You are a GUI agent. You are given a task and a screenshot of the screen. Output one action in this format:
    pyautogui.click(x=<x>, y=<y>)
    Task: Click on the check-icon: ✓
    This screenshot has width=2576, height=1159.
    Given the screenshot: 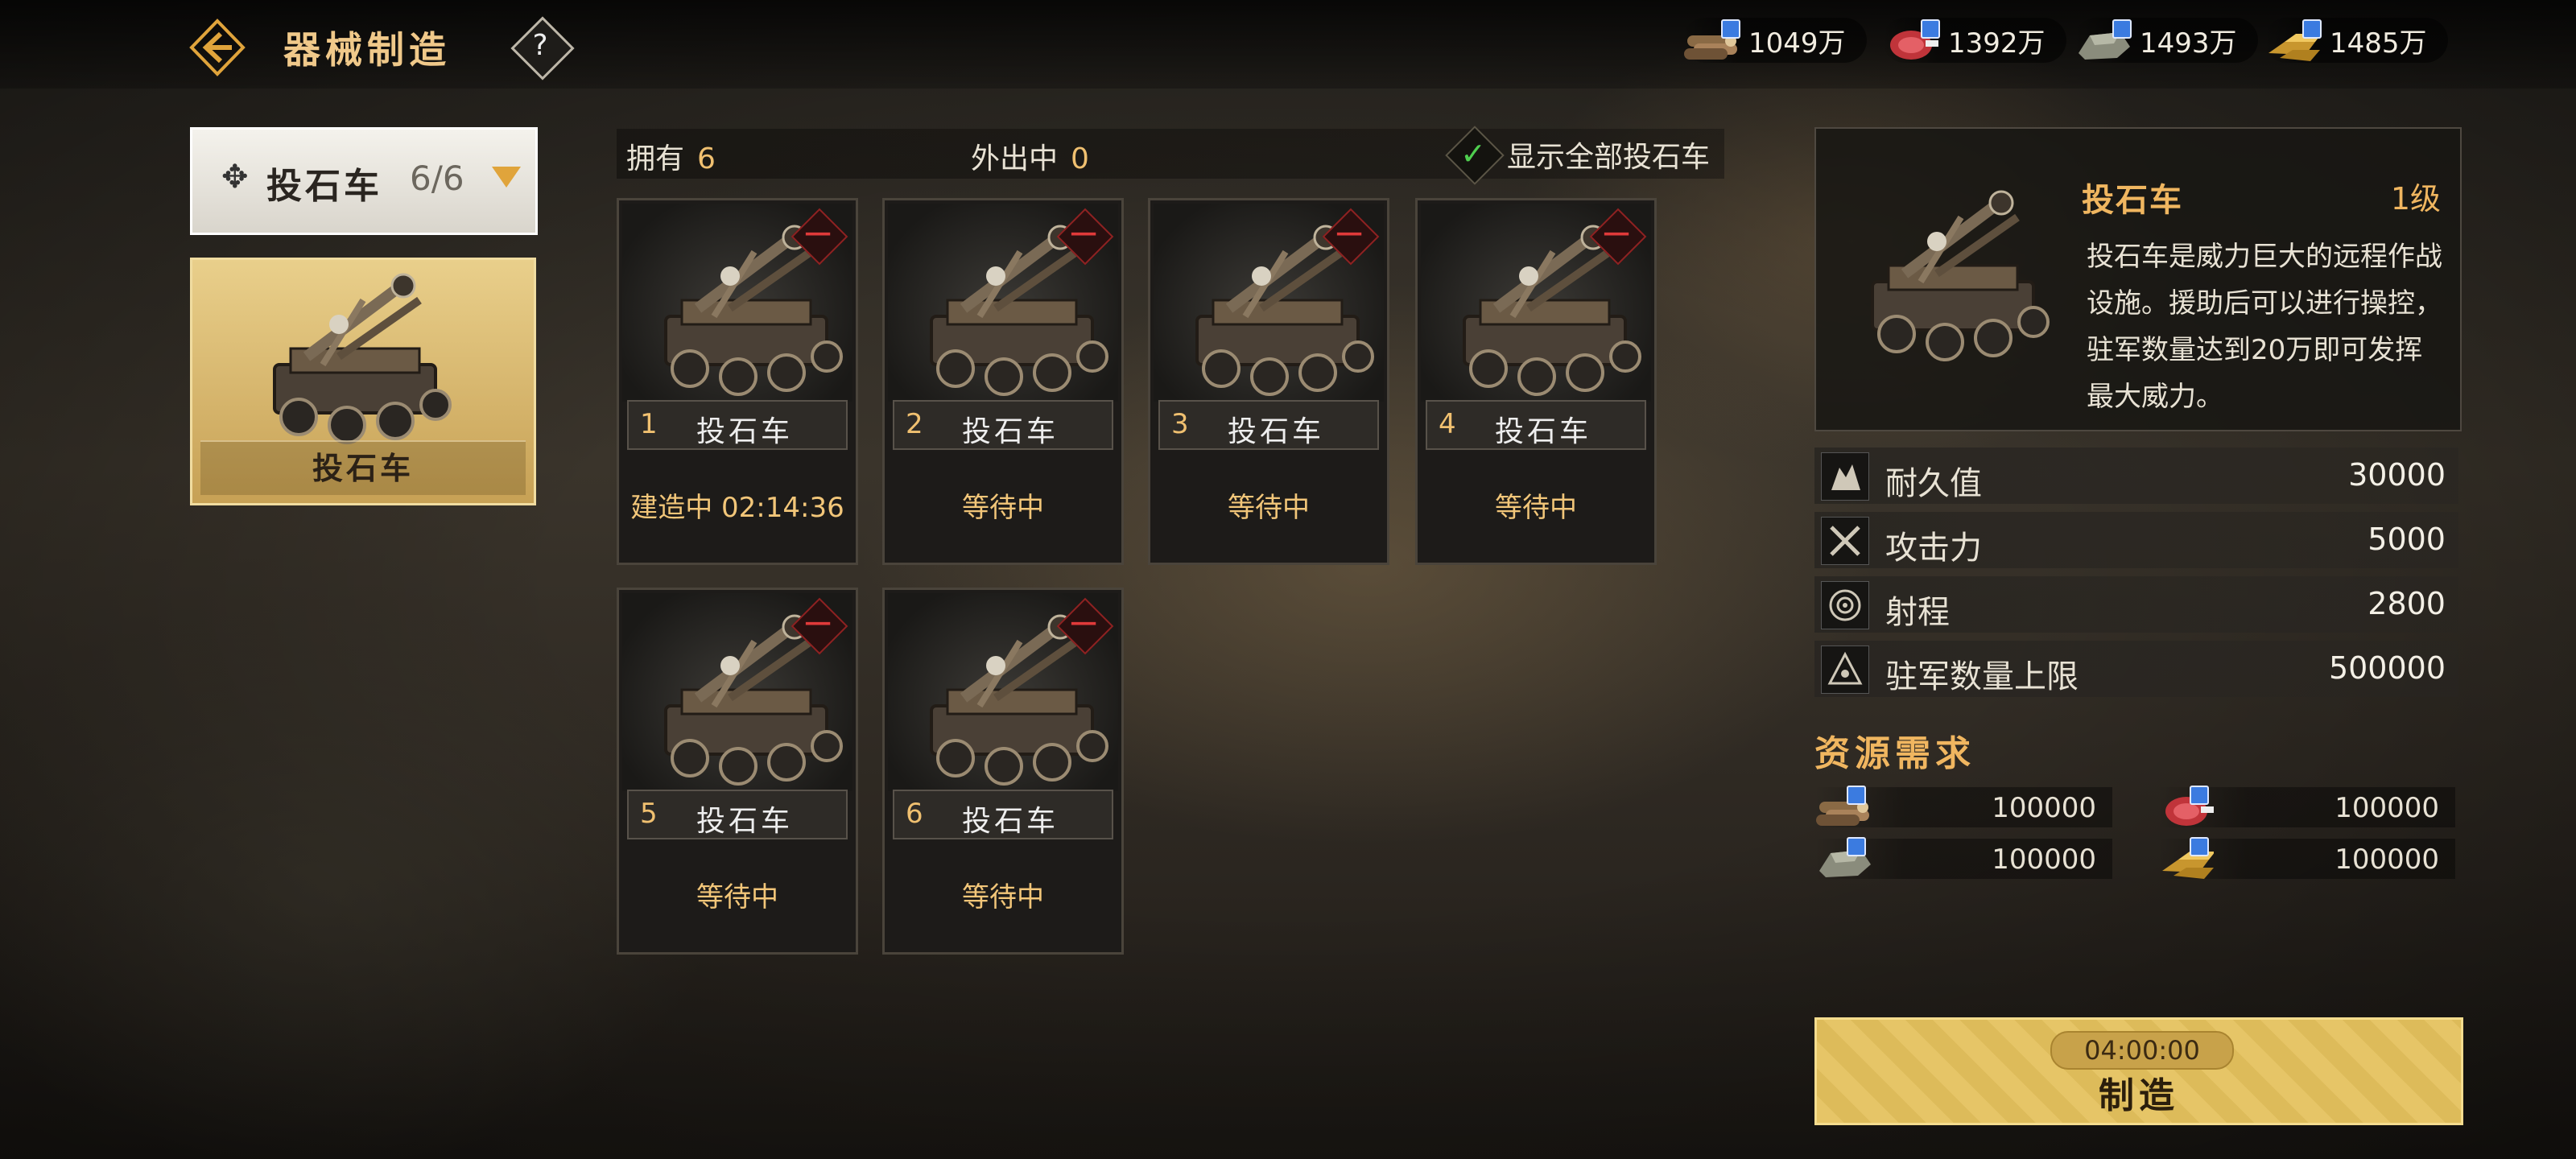 What is the action you would take?
    pyautogui.click(x=1473, y=153)
    